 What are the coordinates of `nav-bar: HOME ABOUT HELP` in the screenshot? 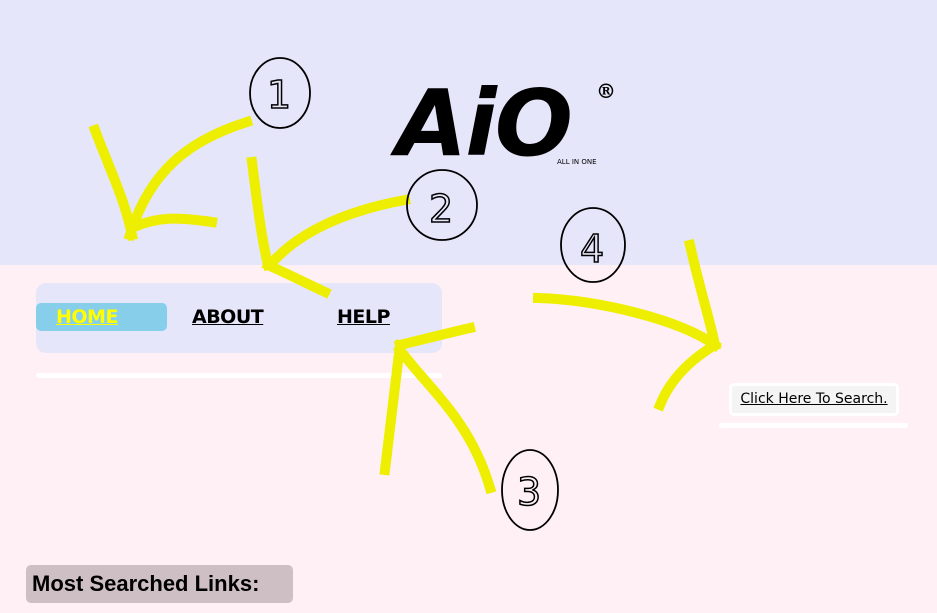 It's located at (239, 318).